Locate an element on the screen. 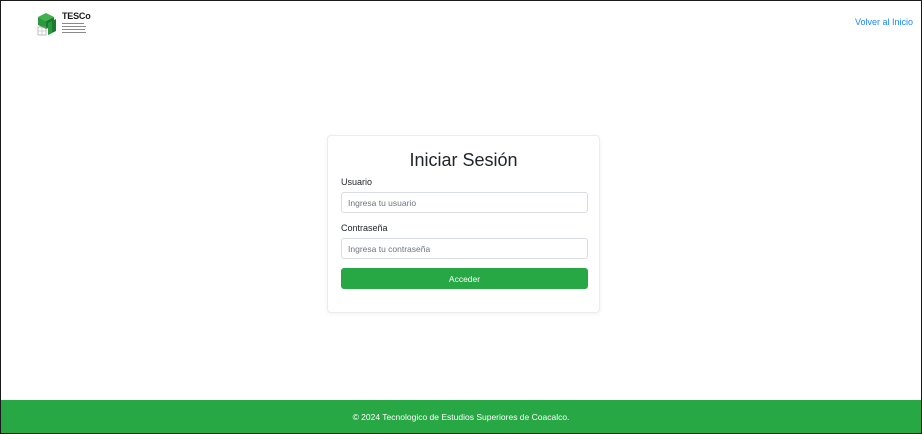 The width and height of the screenshot is (922, 434). username-label: Usuario is located at coordinates (357, 182).